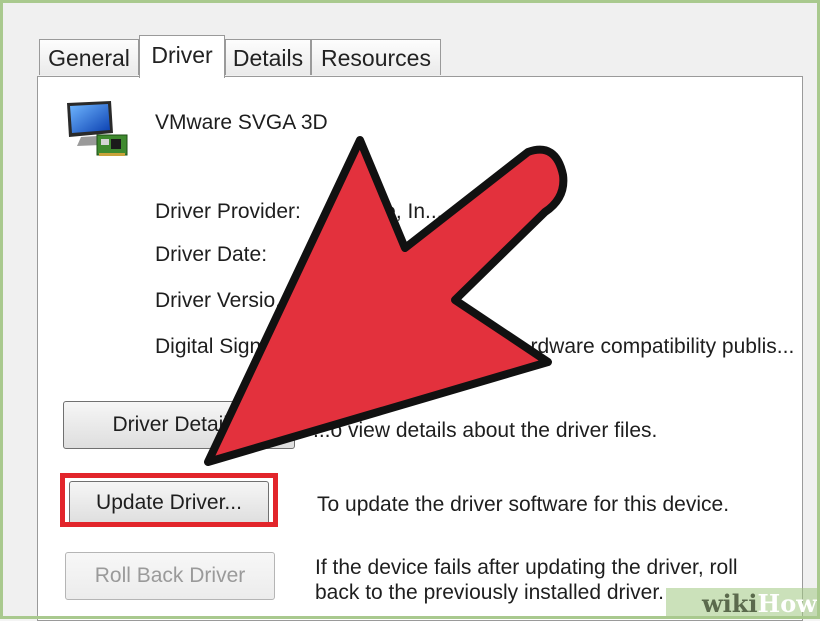 Image resolution: width=820 pixels, height=621 pixels. I want to click on wikihow-watermark: wikiHow, so click(743, 603).